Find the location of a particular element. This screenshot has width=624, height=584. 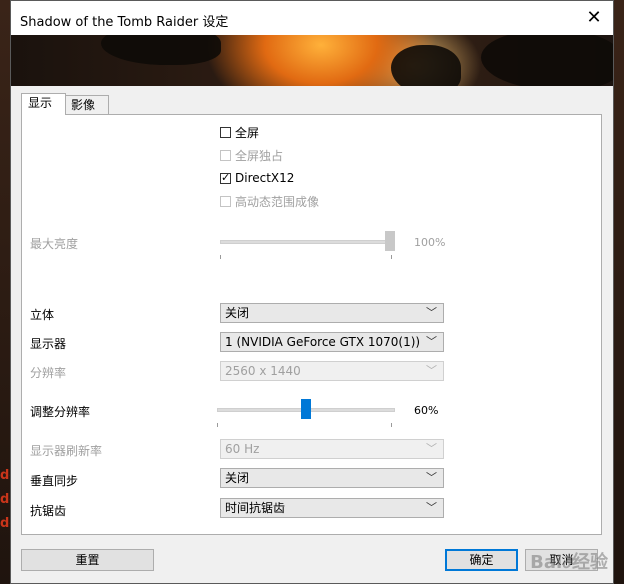

refresh-rate-select: 60 Hz ﹀ is located at coordinates (332, 449).